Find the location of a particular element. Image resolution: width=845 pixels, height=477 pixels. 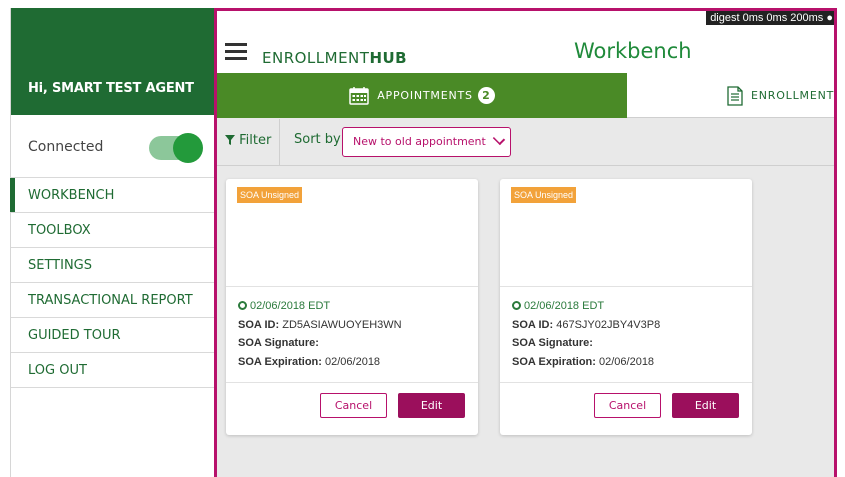

user-greeting: Hi, SMART TEST AGENT is located at coordinates (111, 88).